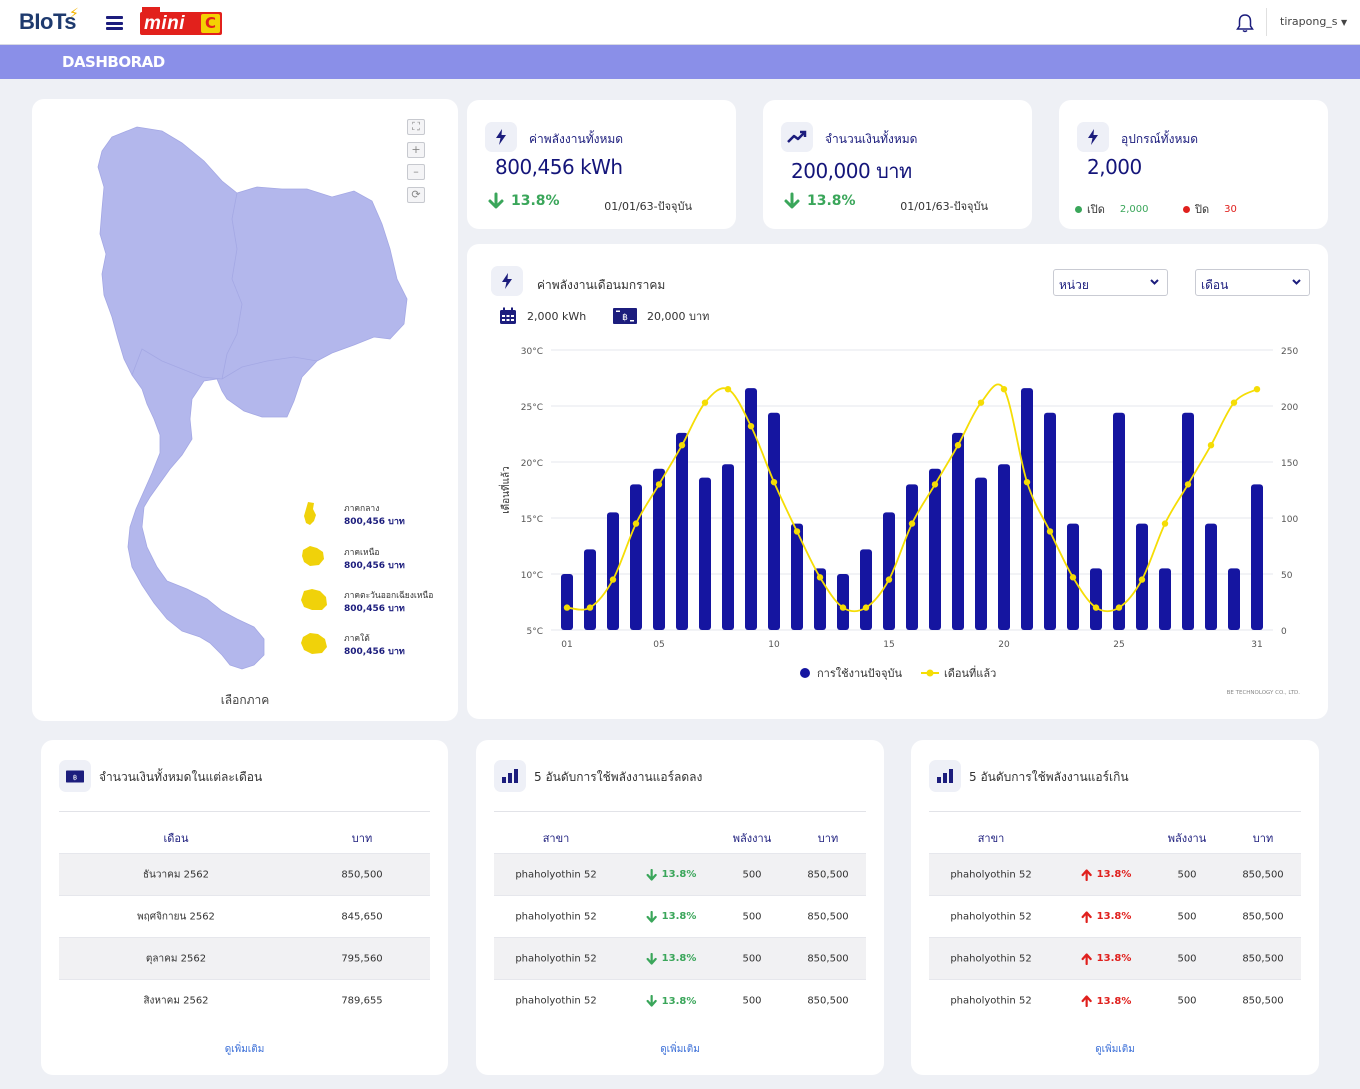  What do you see at coordinates (1289, 520) in the screenshot?
I see `y-tick-label-right: 100` at bounding box center [1289, 520].